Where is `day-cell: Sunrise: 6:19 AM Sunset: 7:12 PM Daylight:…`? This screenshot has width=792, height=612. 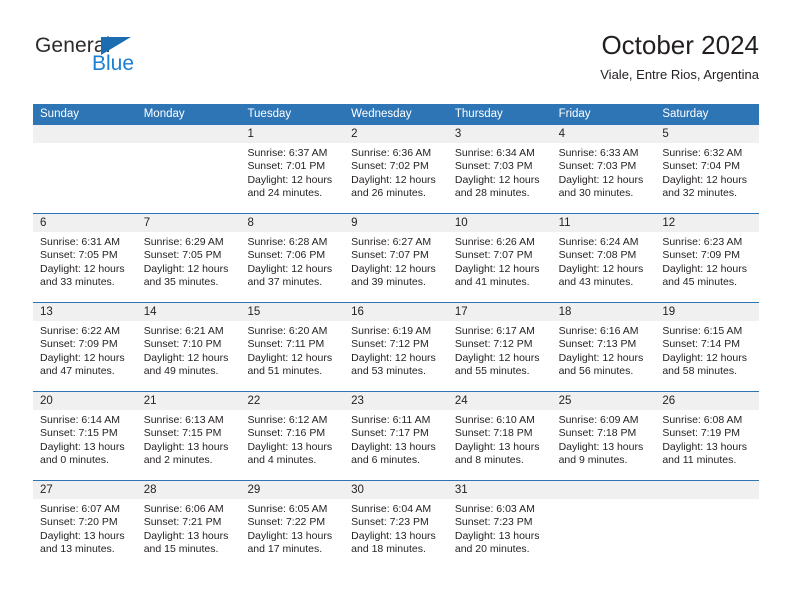 day-cell: Sunrise: 6:19 AM Sunset: 7:12 PM Daylight:… is located at coordinates (396, 356).